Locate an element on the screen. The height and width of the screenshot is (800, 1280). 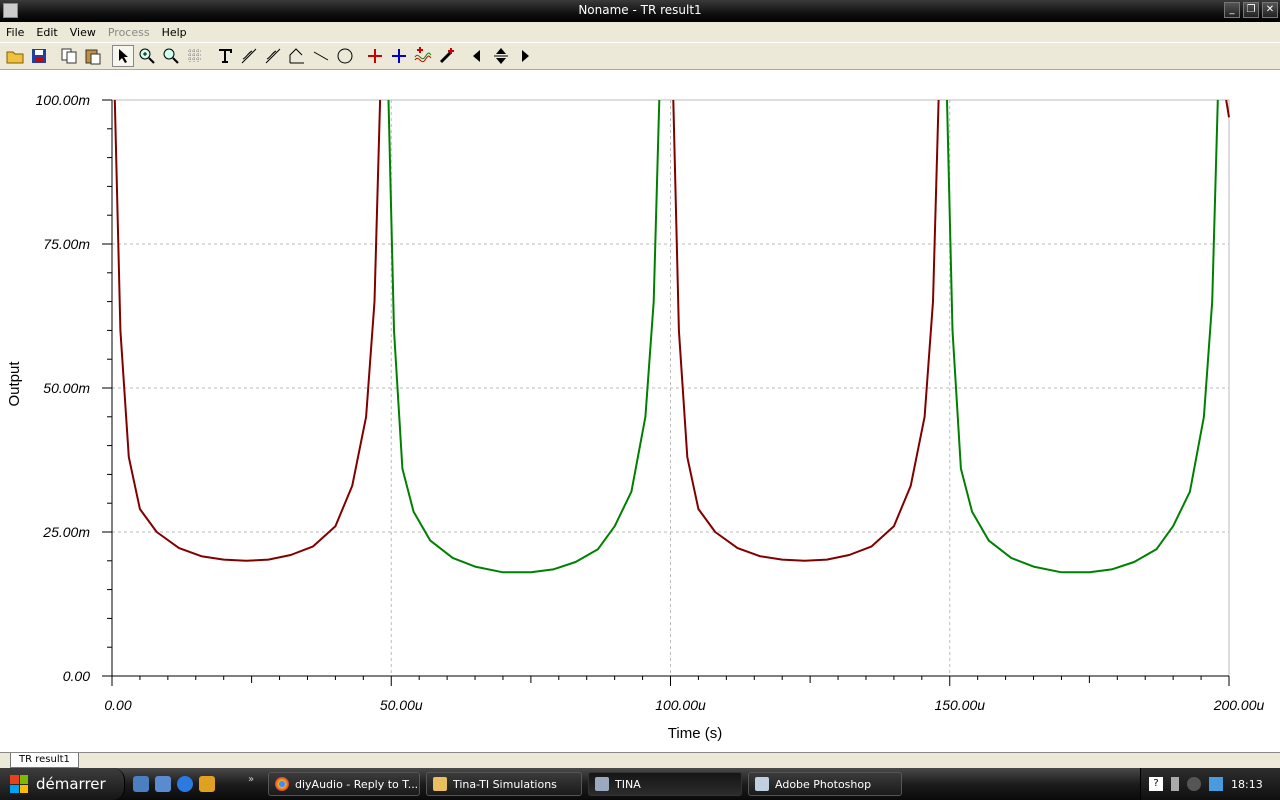
marker-b-icon is located at coordinates (399, 56).